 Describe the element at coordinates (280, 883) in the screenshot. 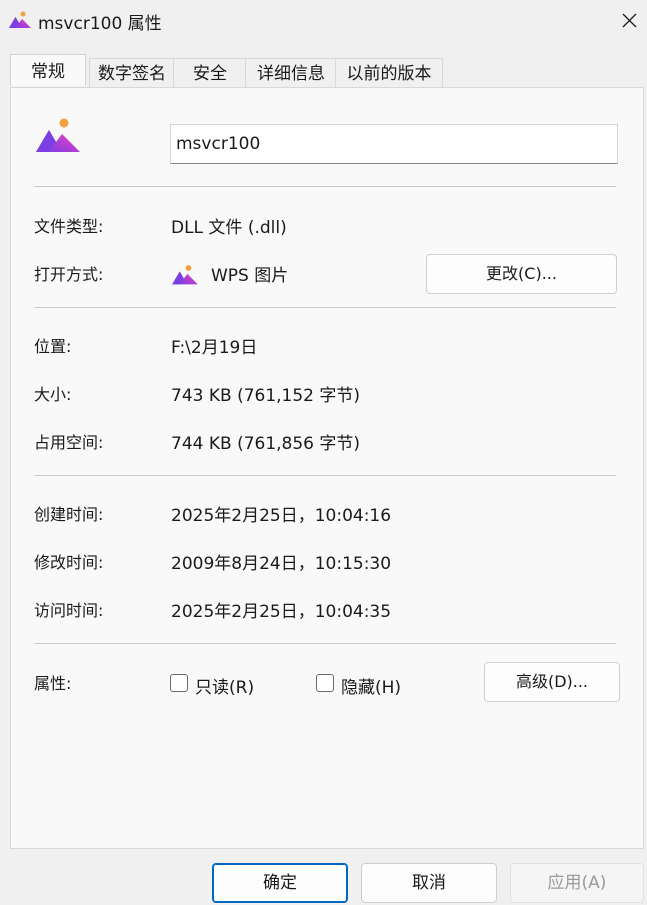

I see `ok-button: 确定` at that location.